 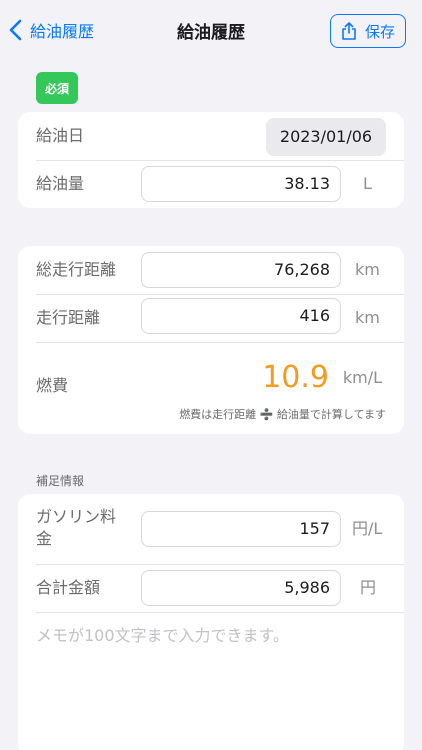 I want to click on odometer-label: 総走行距離, so click(x=76, y=269).